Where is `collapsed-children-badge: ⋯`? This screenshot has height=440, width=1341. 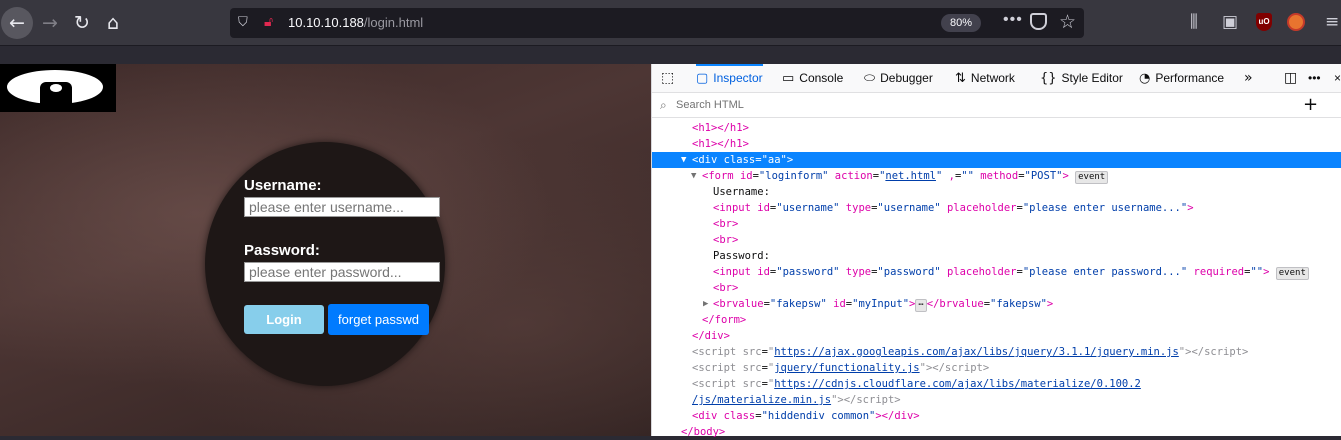
collapsed-children-badge: ⋯ is located at coordinates (921, 305).